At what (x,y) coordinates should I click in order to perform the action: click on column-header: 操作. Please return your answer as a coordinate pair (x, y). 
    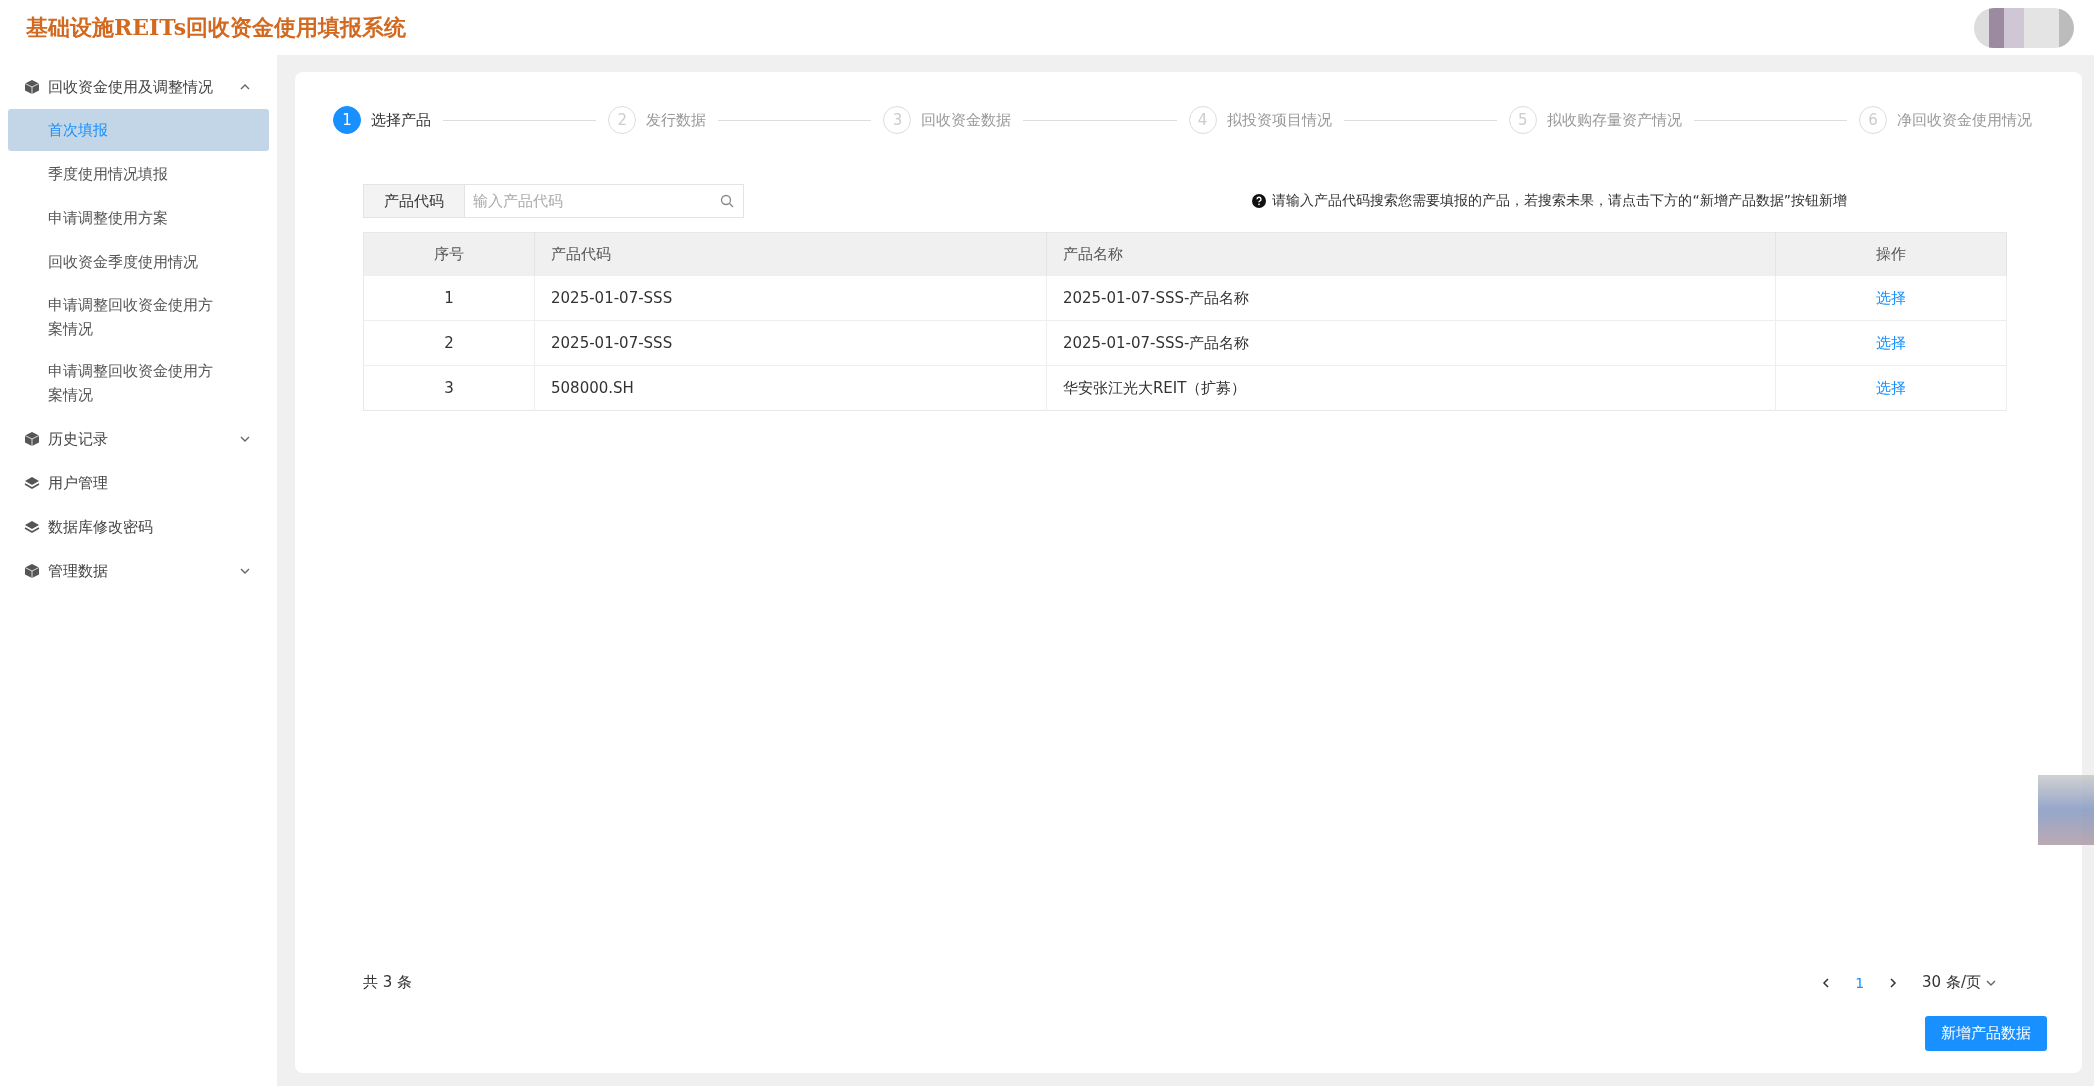
    Looking at the image, I should click on (1891, 254).